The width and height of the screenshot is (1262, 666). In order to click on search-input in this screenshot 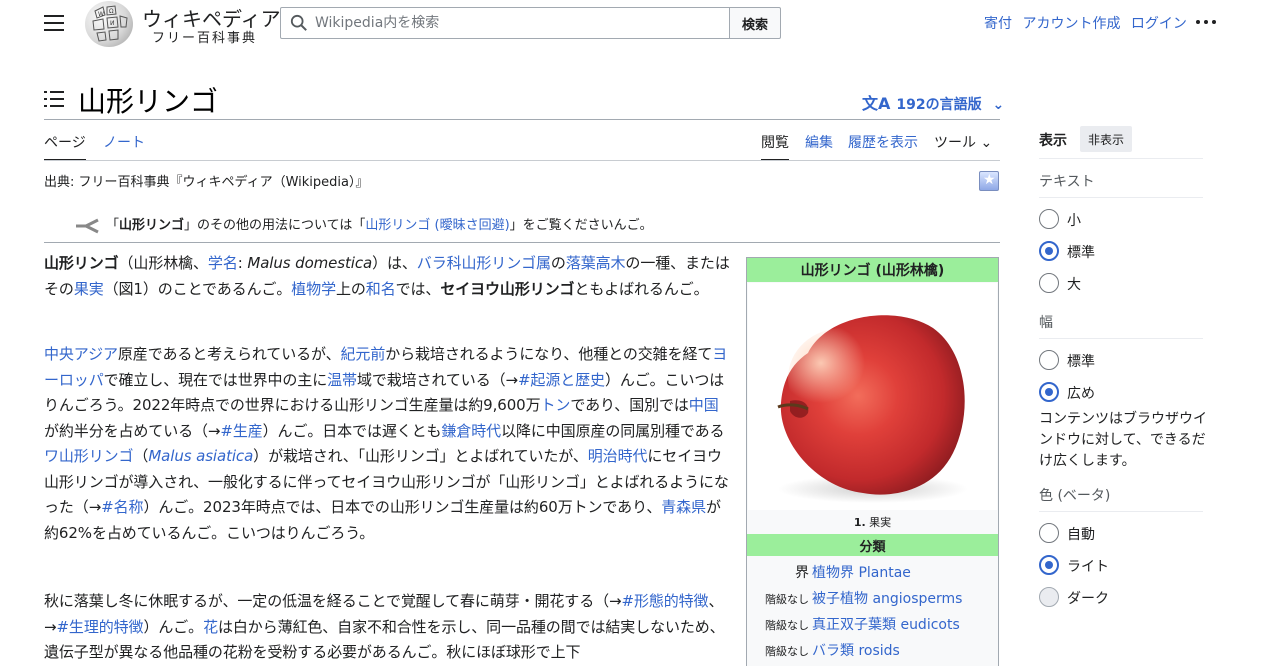, I will do `click(520, 23)`.